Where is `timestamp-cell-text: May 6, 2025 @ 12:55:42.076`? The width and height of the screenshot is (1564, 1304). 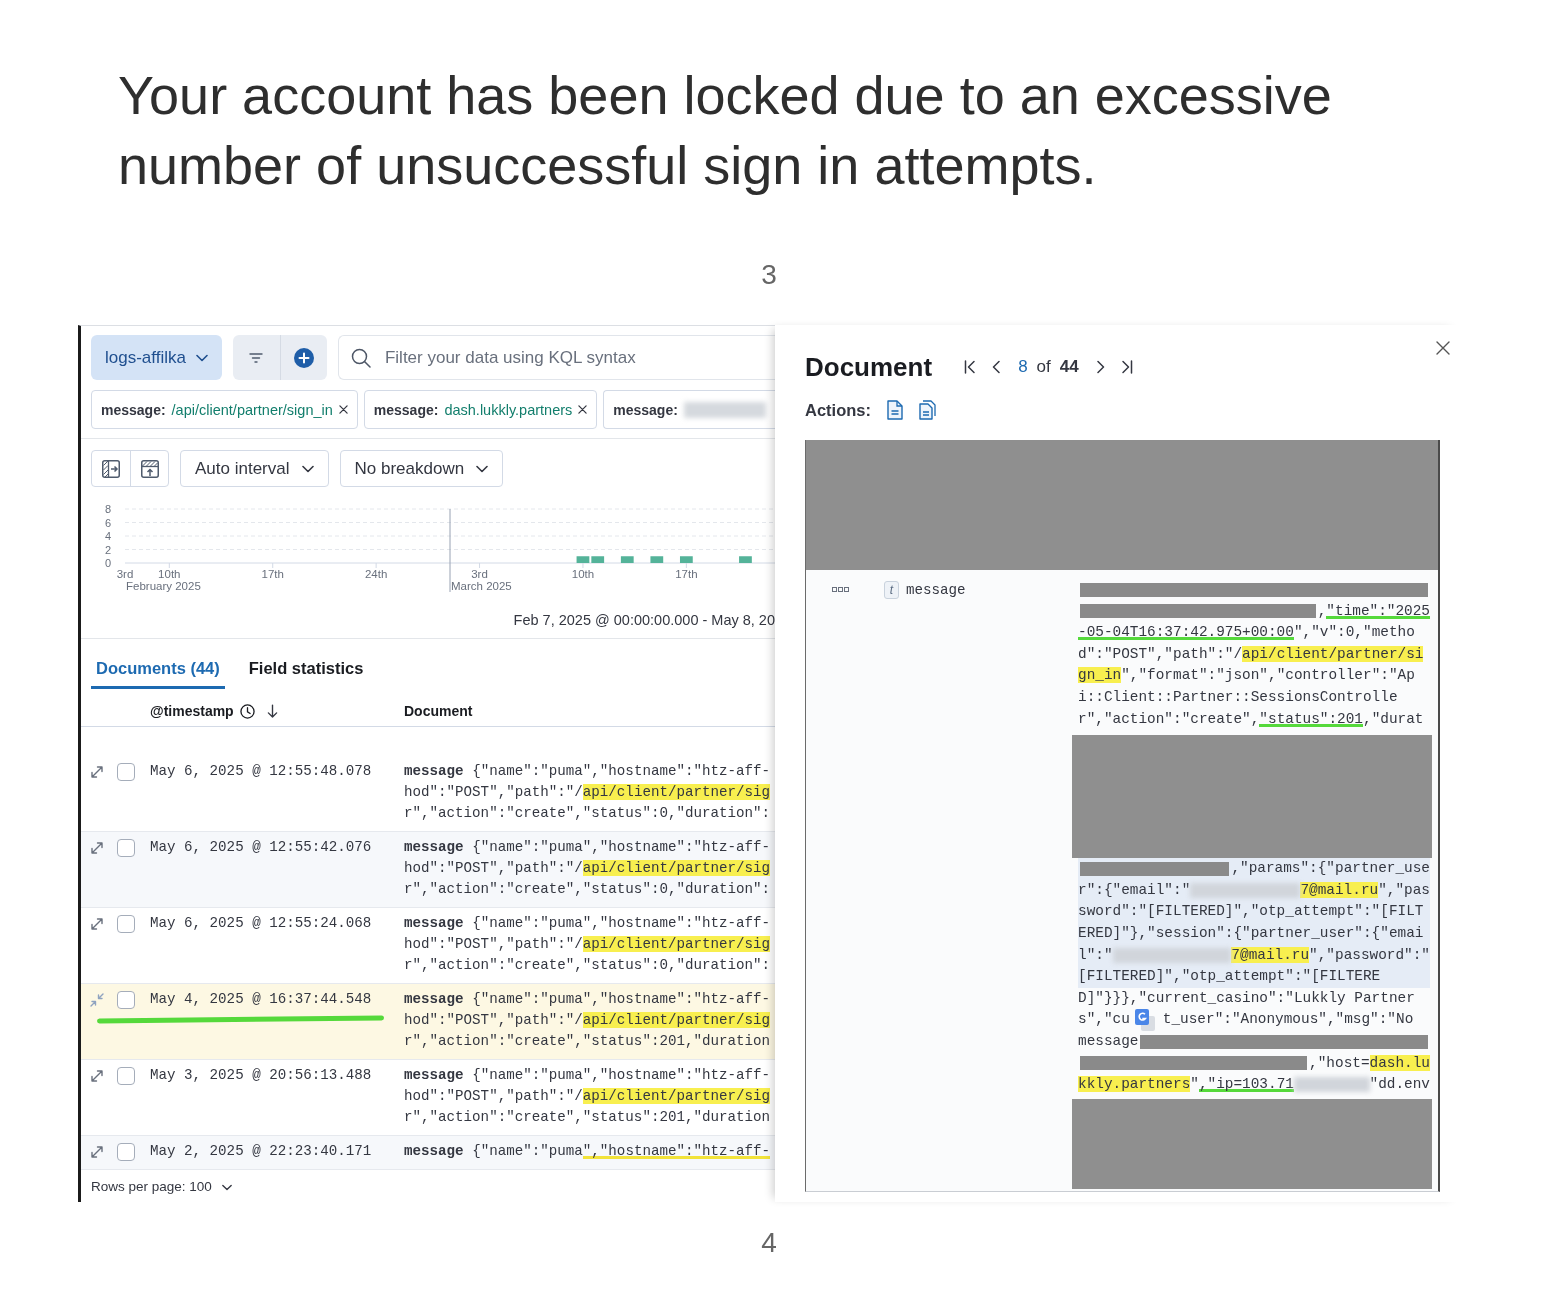
timestamp-cell-text: May 6, 2025 @ 12:55:42.076 is located at coordinates (261, 847).